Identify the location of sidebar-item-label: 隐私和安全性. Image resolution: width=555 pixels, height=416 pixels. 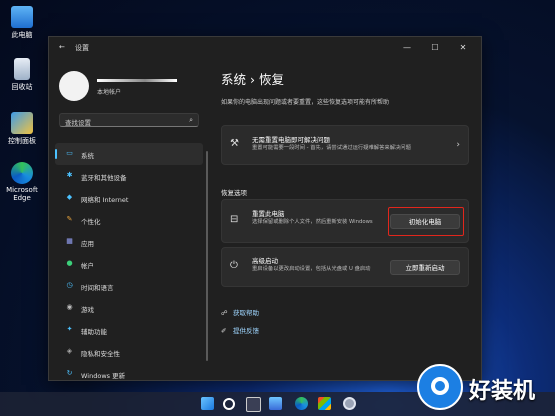
(100, 354).